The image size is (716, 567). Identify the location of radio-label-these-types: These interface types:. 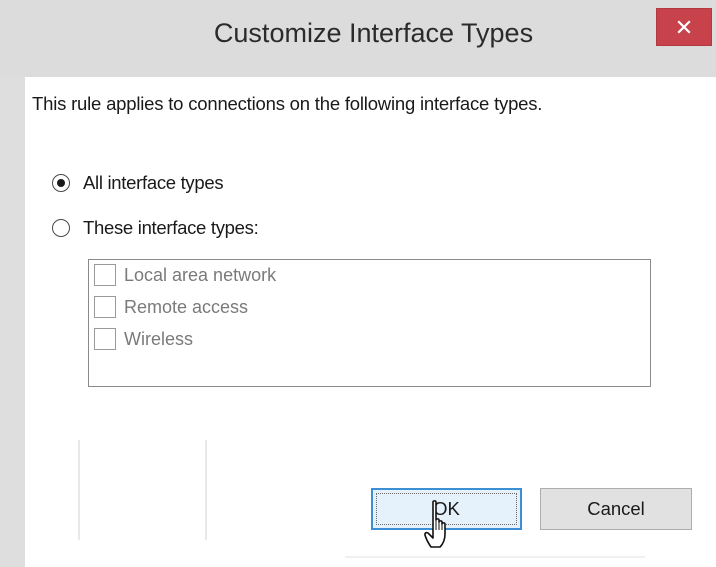
(171, 227).